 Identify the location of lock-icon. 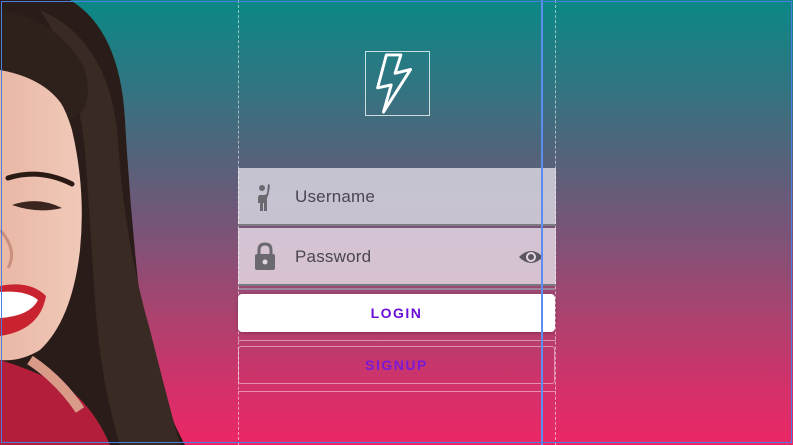
(265, 257).